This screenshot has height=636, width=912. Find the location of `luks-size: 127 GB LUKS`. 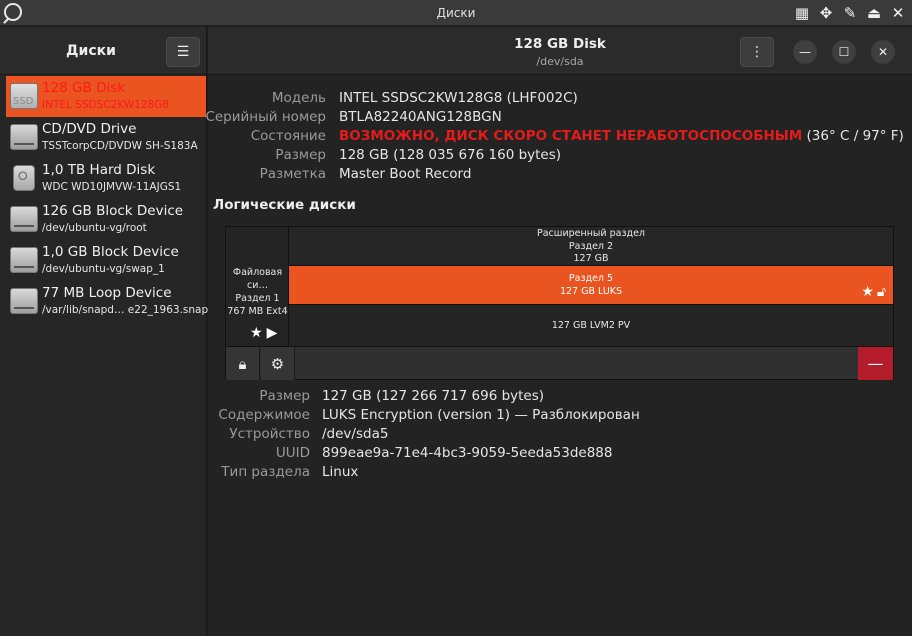

luks-size: 127 GB LUKS is located at coordinates (591, 291).